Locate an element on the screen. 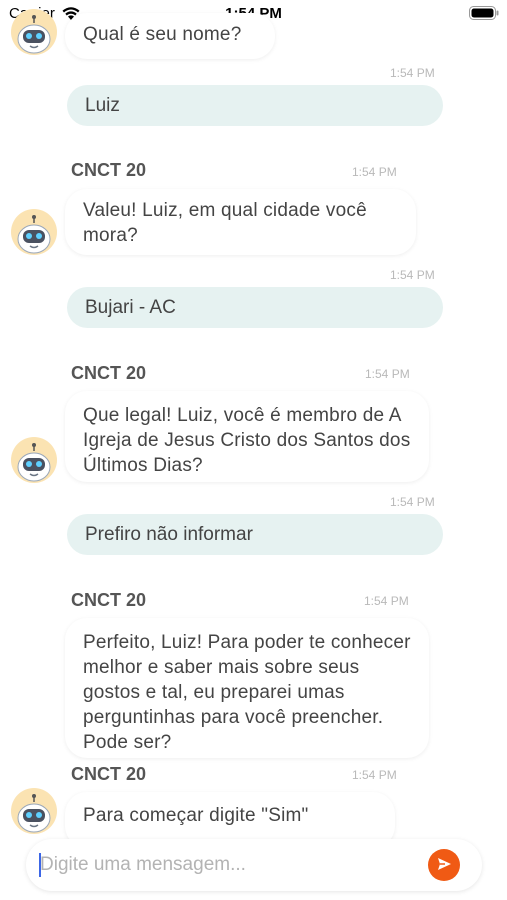 The height and width of the screenshot is (900, 507). send-icon is located at coordinates (444, 865).